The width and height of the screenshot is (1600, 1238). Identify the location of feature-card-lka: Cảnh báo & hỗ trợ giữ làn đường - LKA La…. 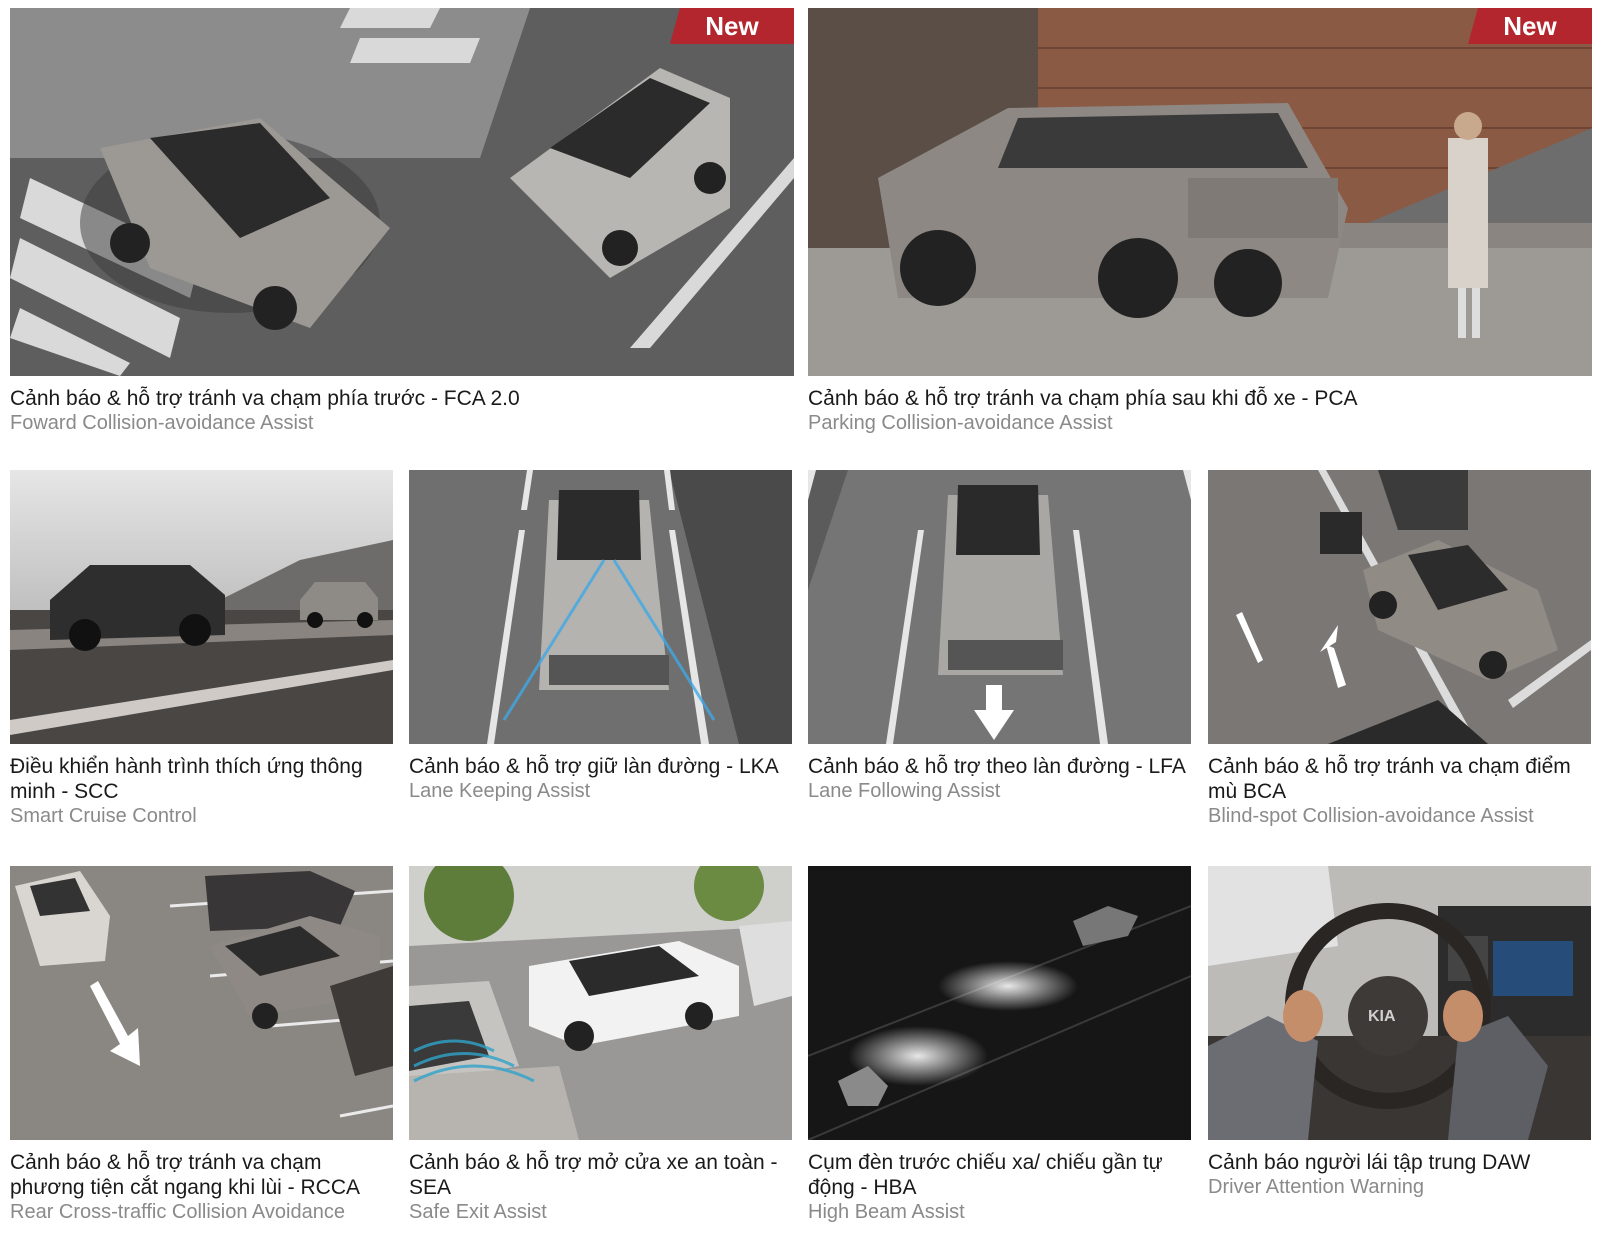
(600, 637).